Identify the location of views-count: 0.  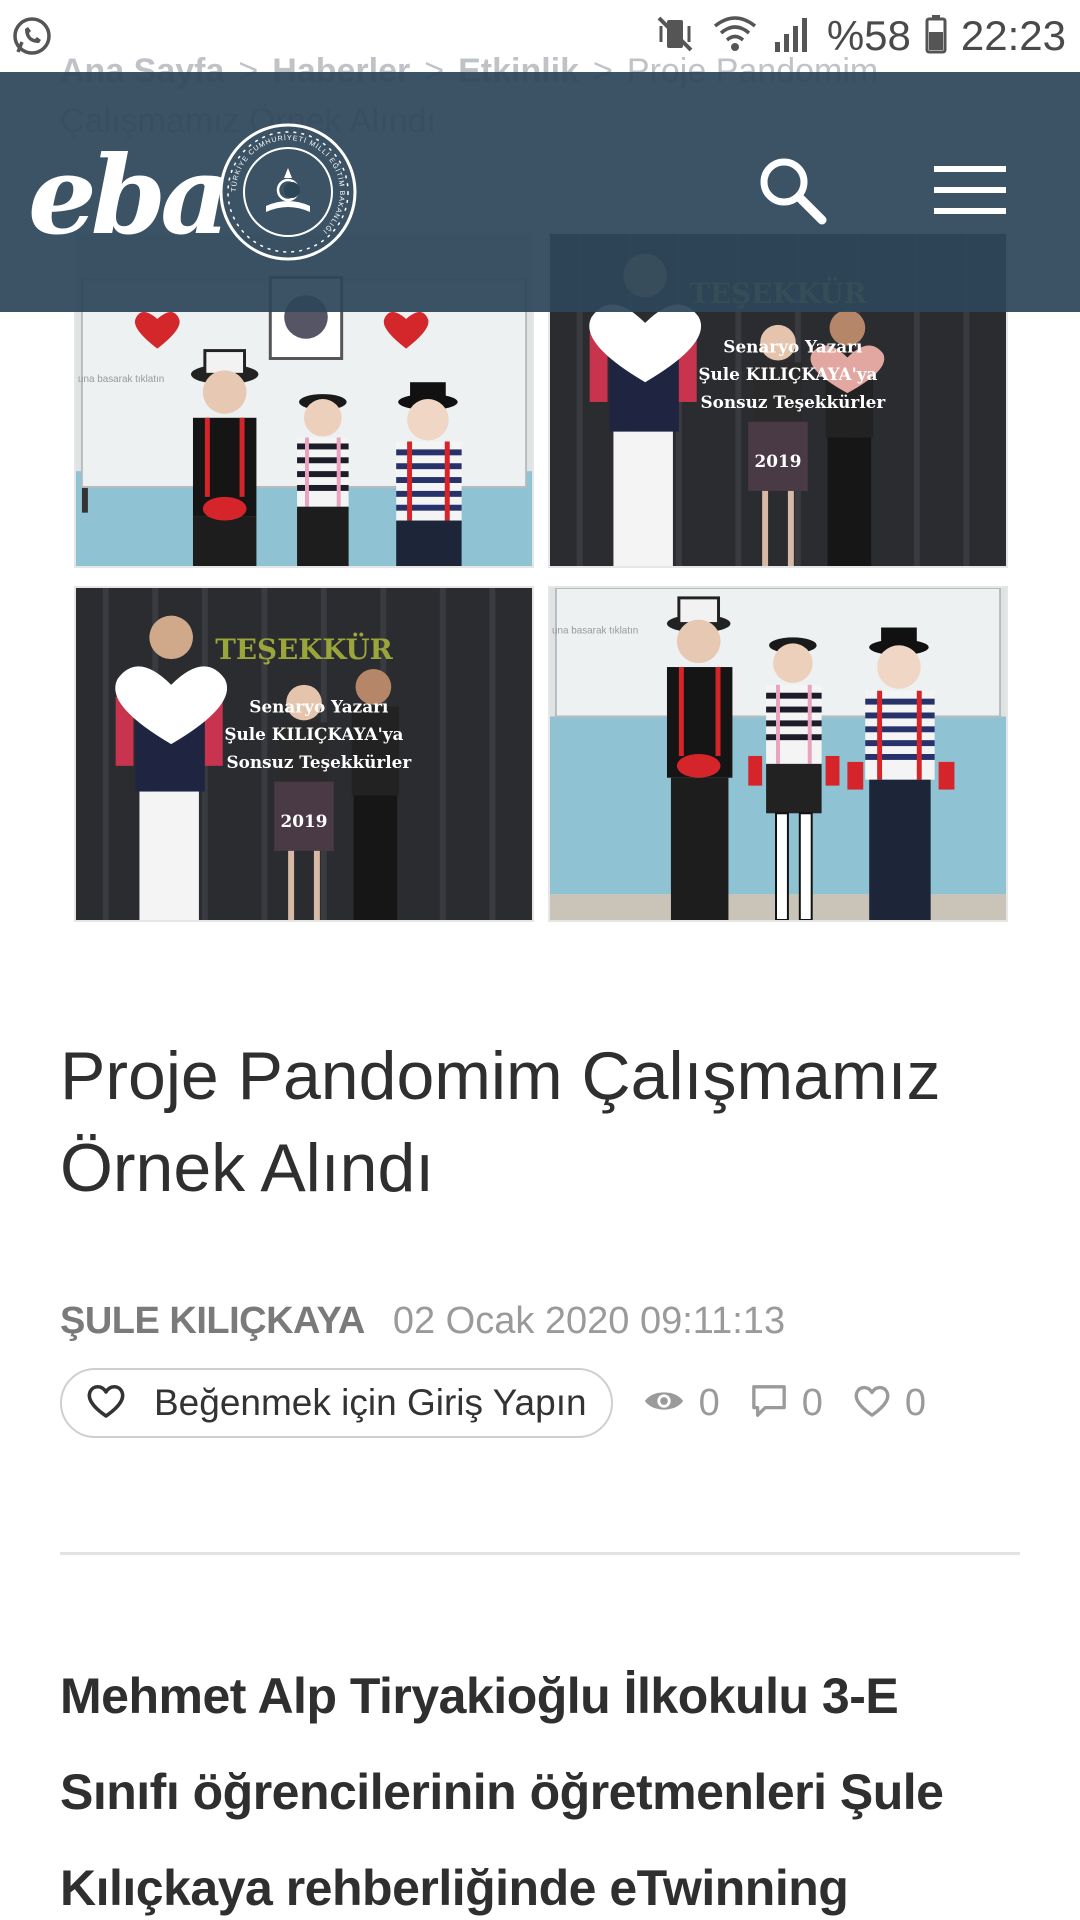
(709, 1402).